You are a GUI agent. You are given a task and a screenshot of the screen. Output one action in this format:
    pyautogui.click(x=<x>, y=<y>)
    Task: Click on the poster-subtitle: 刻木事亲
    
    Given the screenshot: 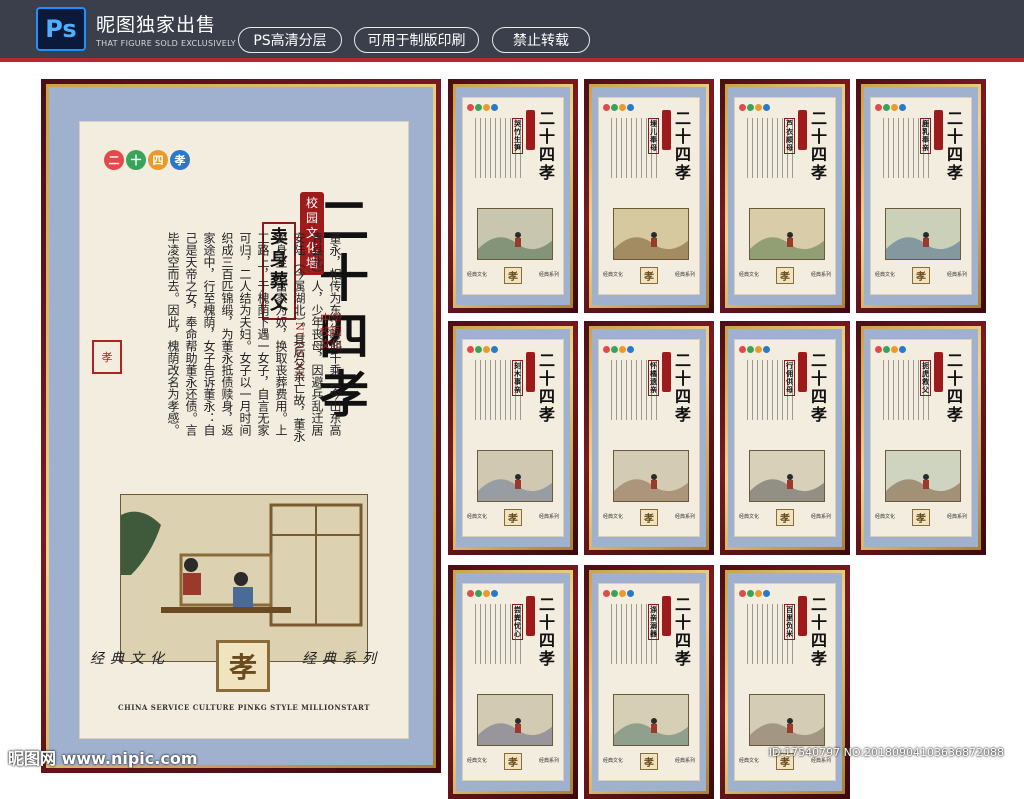 What is the action you would take?
    pyautogui.click(x=517, y=378)
    